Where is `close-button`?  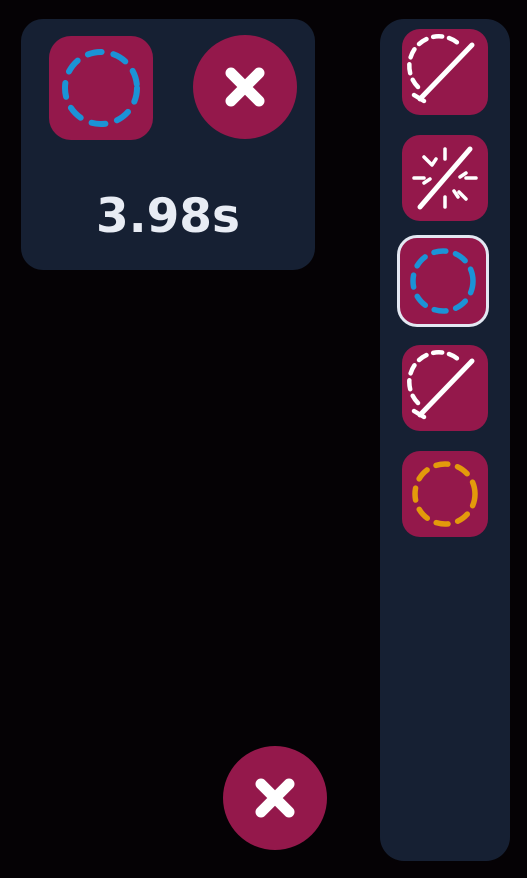 close-button is located at coordinates (245, 87).